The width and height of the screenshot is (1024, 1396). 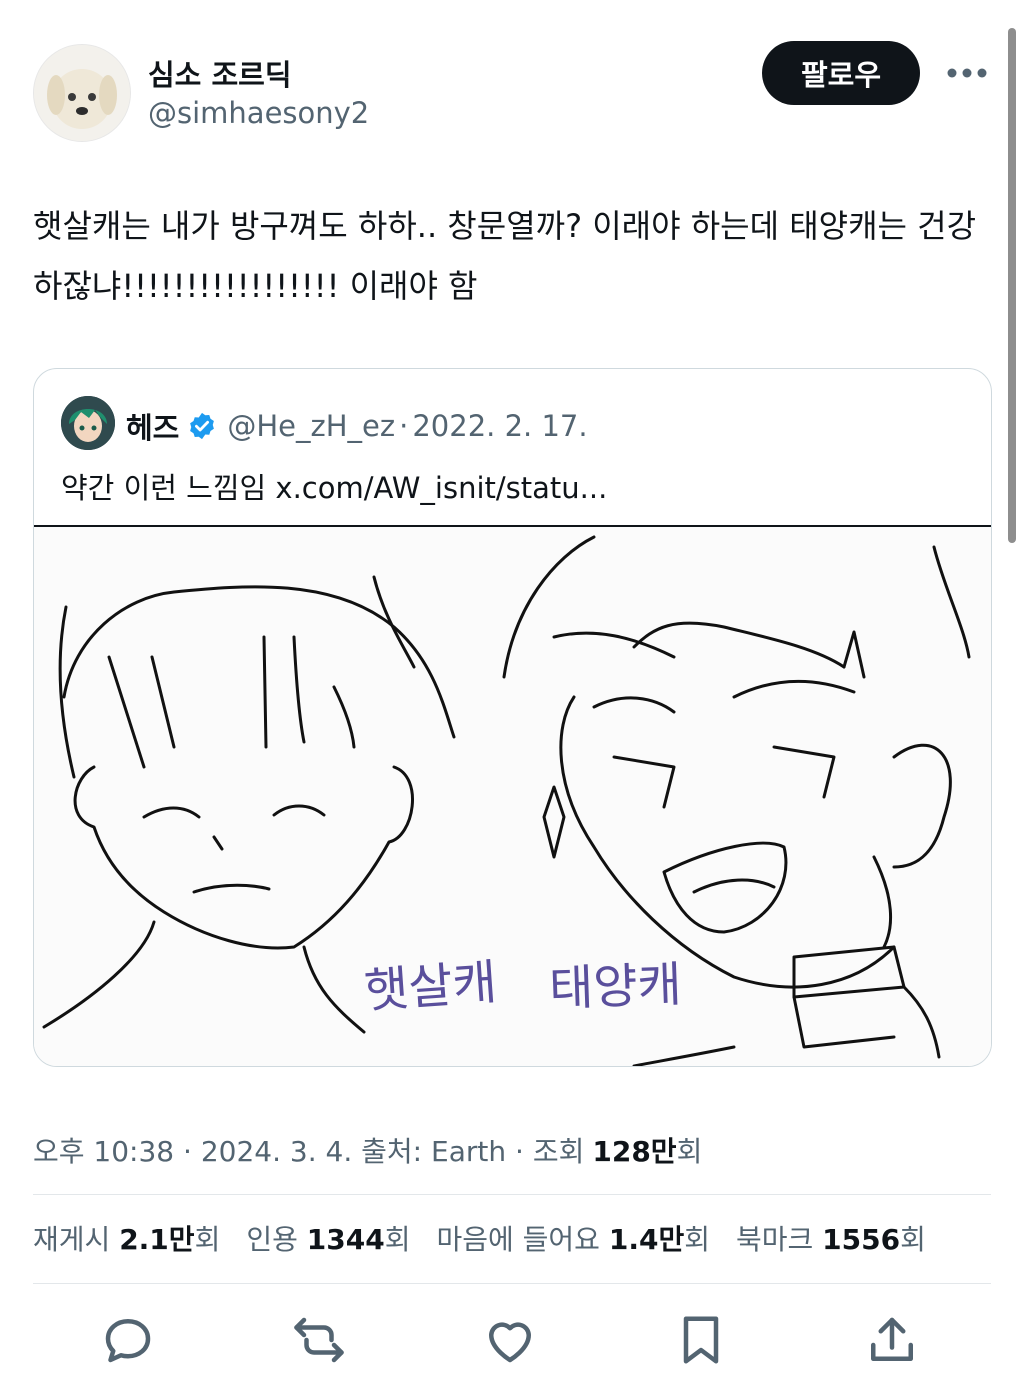 I want to click on share-button, so click(x=892, y=1340).